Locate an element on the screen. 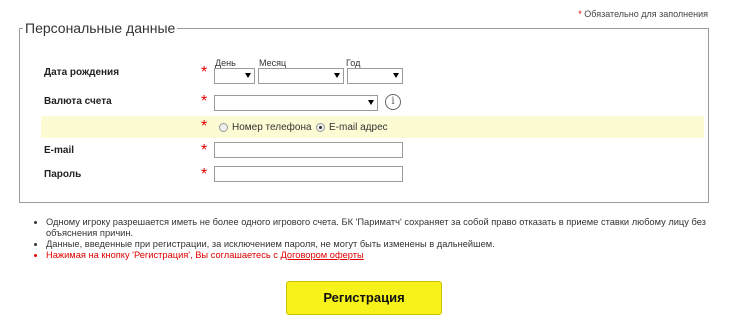 The height and width of the screenshot is (323, 753). offer-agreement-link: Договором оферты is located at coordinates (322, 255).